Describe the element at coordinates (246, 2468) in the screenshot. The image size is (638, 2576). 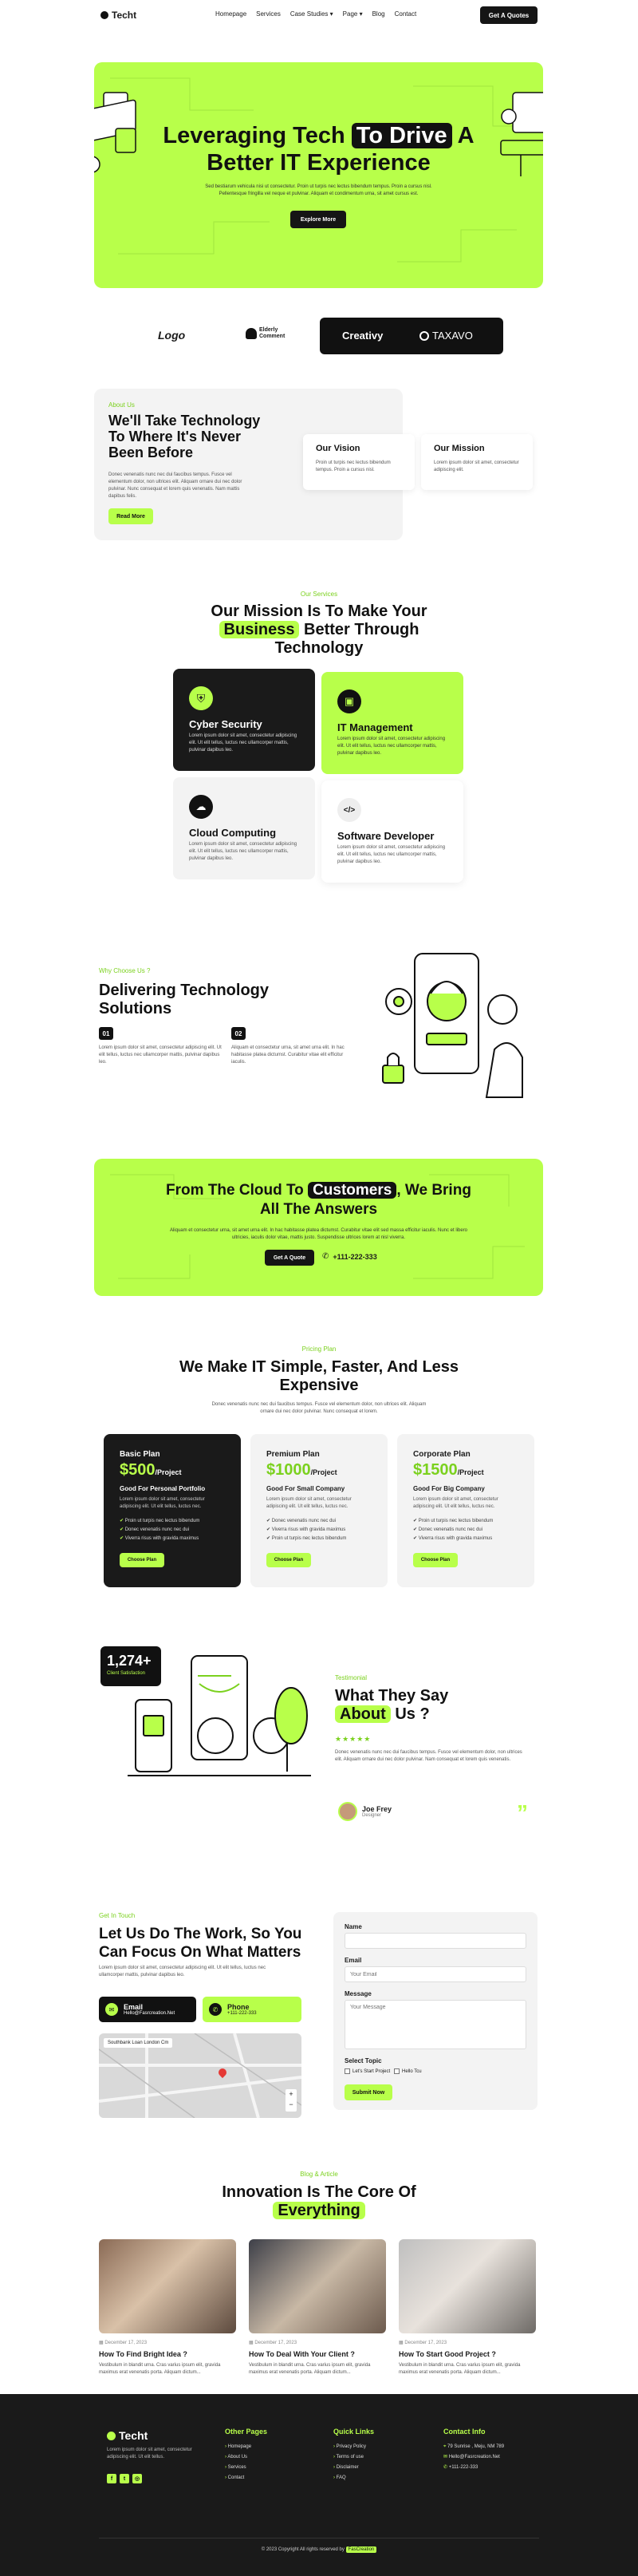
I see `footer-link: › Services` at that location.